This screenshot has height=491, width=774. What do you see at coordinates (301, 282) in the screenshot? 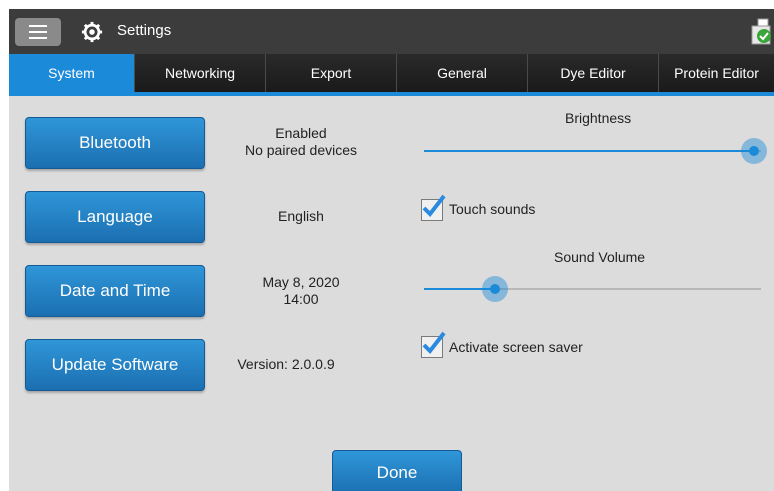
I see `date-value: May 8, 2020` at bounding box center [301, 282].